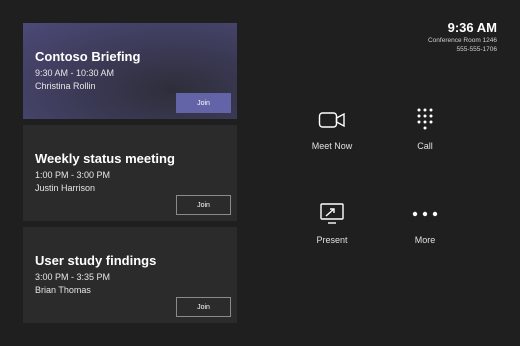 The height and width of the screenshot is (346, 520). I want to click on meeting-title: User study findings, so click(96, 260).